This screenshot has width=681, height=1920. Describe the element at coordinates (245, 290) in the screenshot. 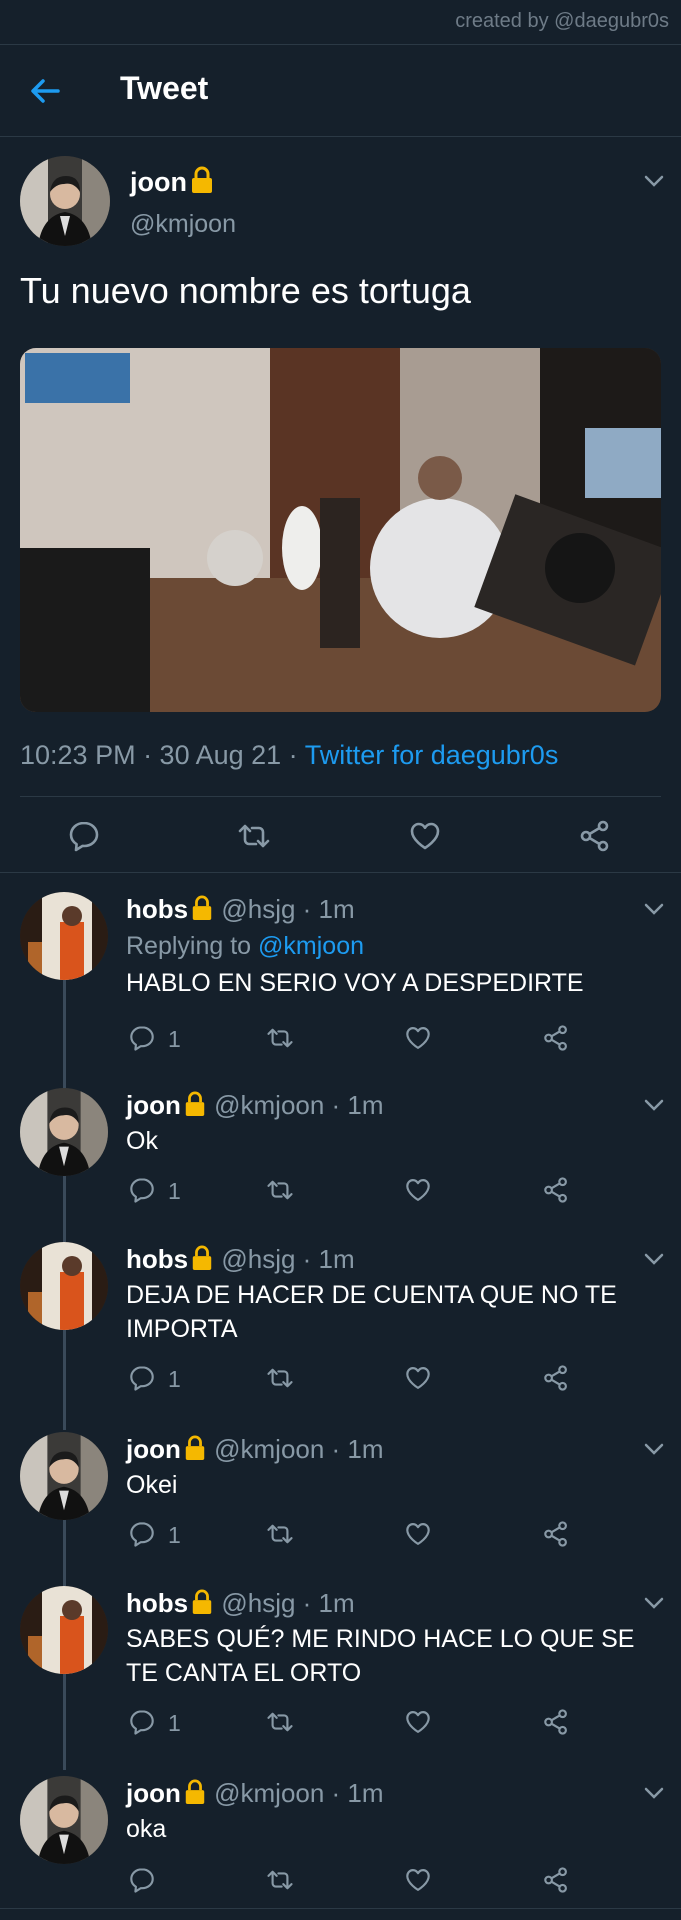

I see `tweet-text: Tu nuevo nombre es tortuga` at that location.